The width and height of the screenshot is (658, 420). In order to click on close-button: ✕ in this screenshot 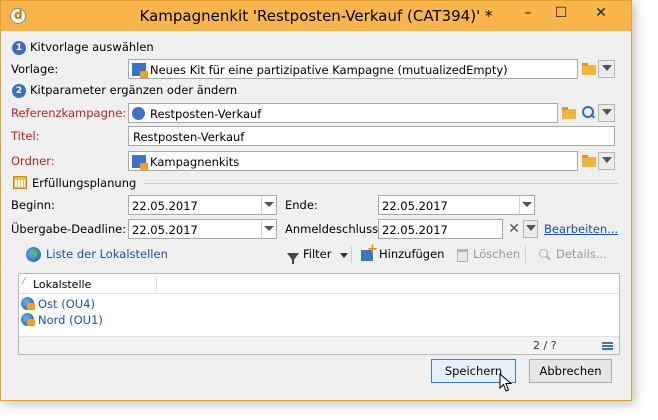, I will do `click(601, 13)`.